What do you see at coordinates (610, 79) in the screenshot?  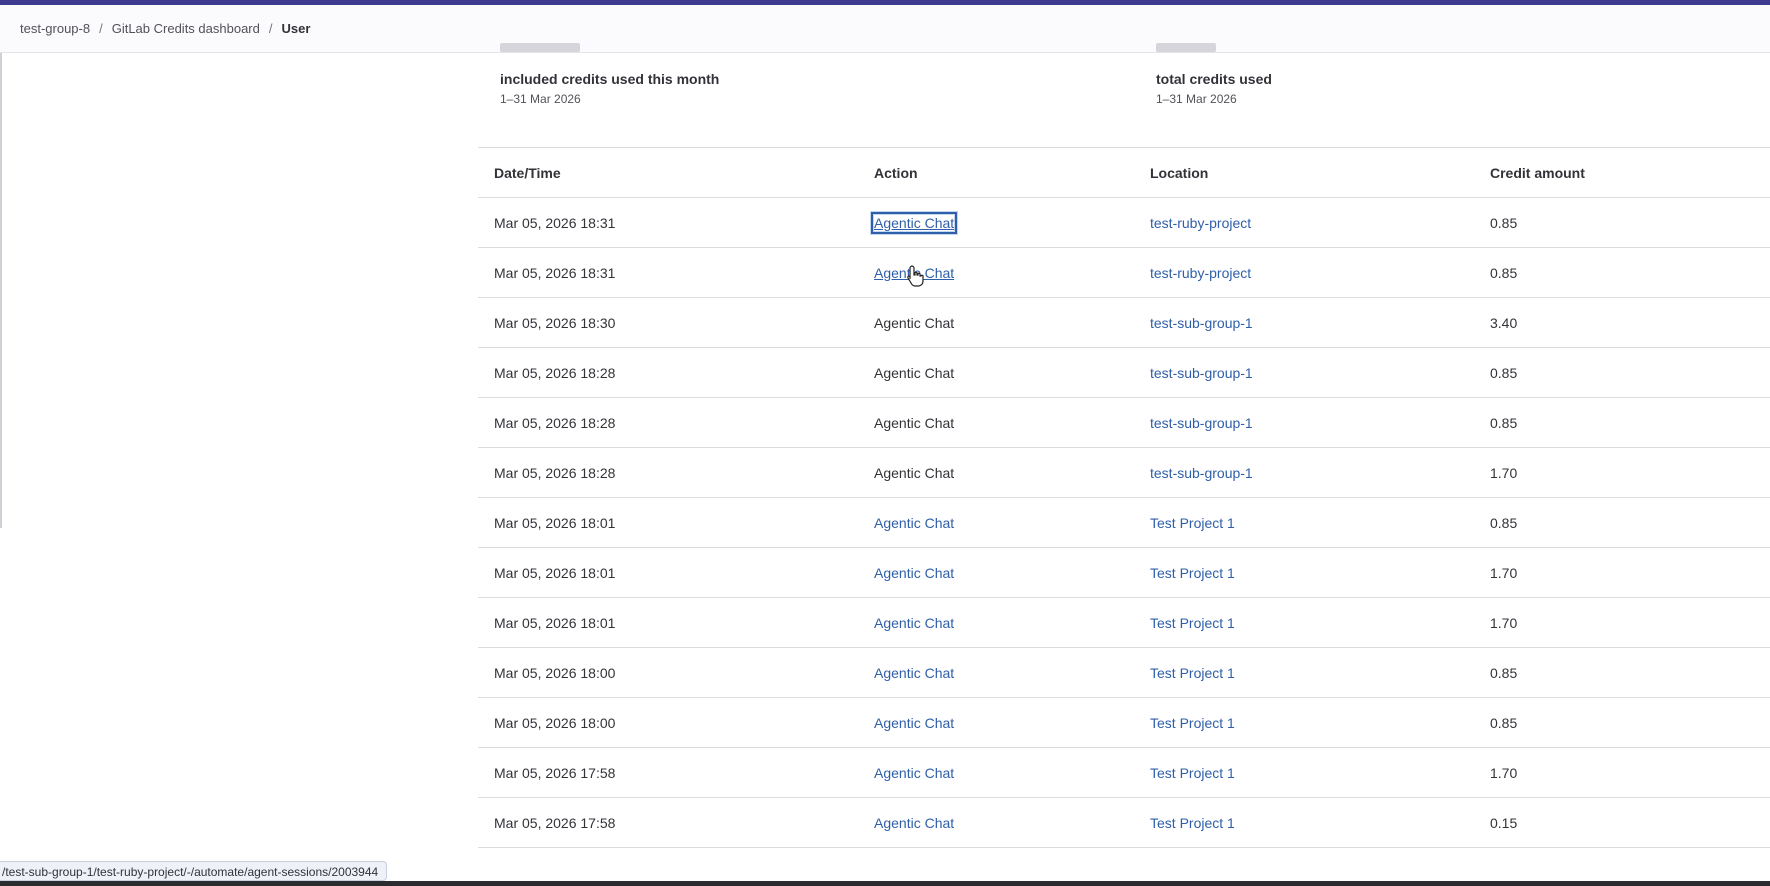 I see `included-credits-label: included credits used this month` at bounding box center [610, 79].